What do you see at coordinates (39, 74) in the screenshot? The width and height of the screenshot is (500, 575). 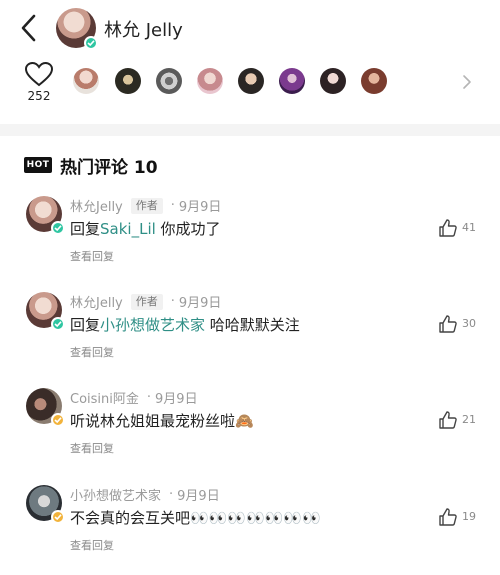 I see `heart-icon` at bounding box center [39, 74].